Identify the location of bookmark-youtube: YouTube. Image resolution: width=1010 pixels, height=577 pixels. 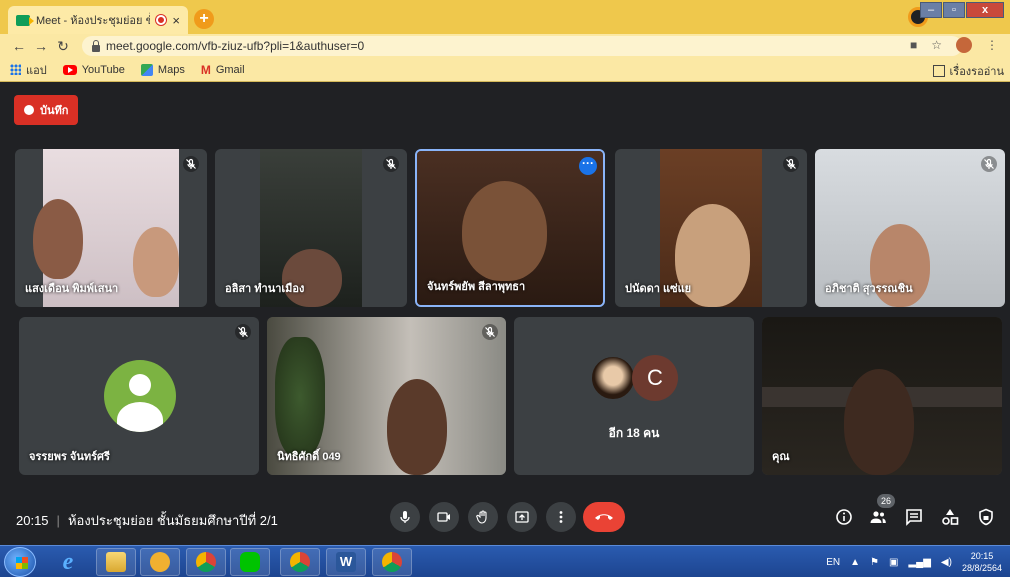
(93, 70).